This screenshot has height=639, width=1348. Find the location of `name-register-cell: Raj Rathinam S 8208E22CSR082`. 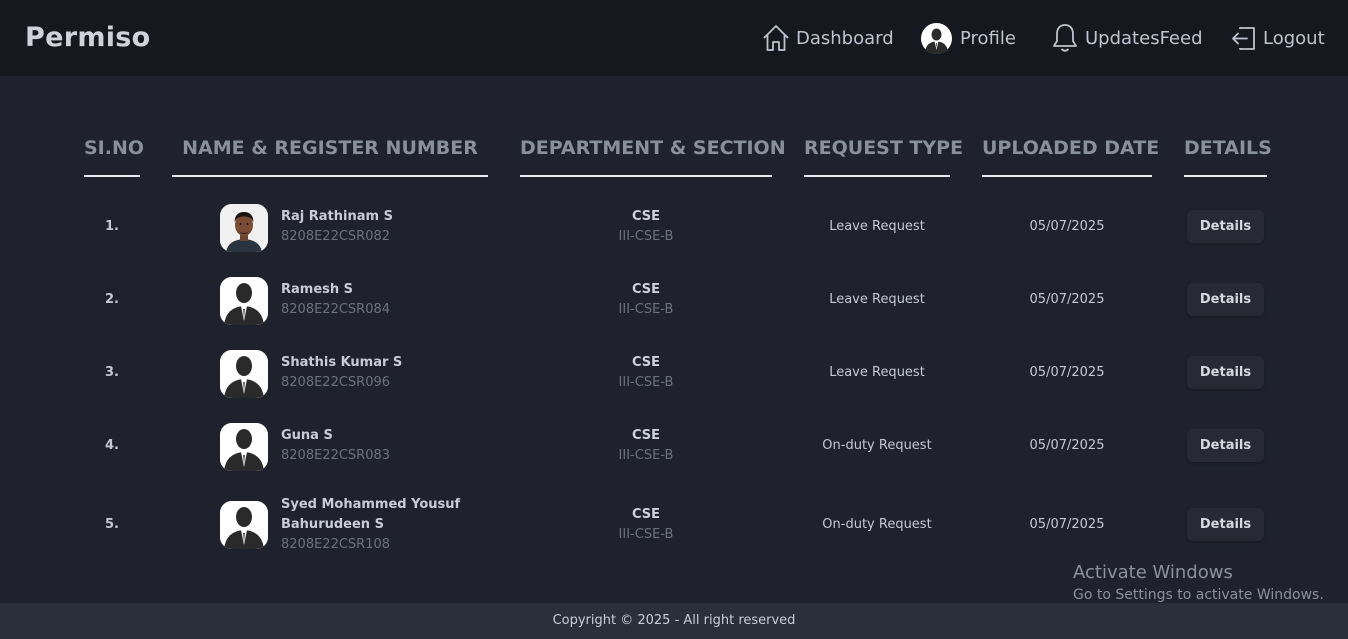

name-register-cell: Raj Rathinam S 8208E22CSR082 is located at coordinates (381, 227).